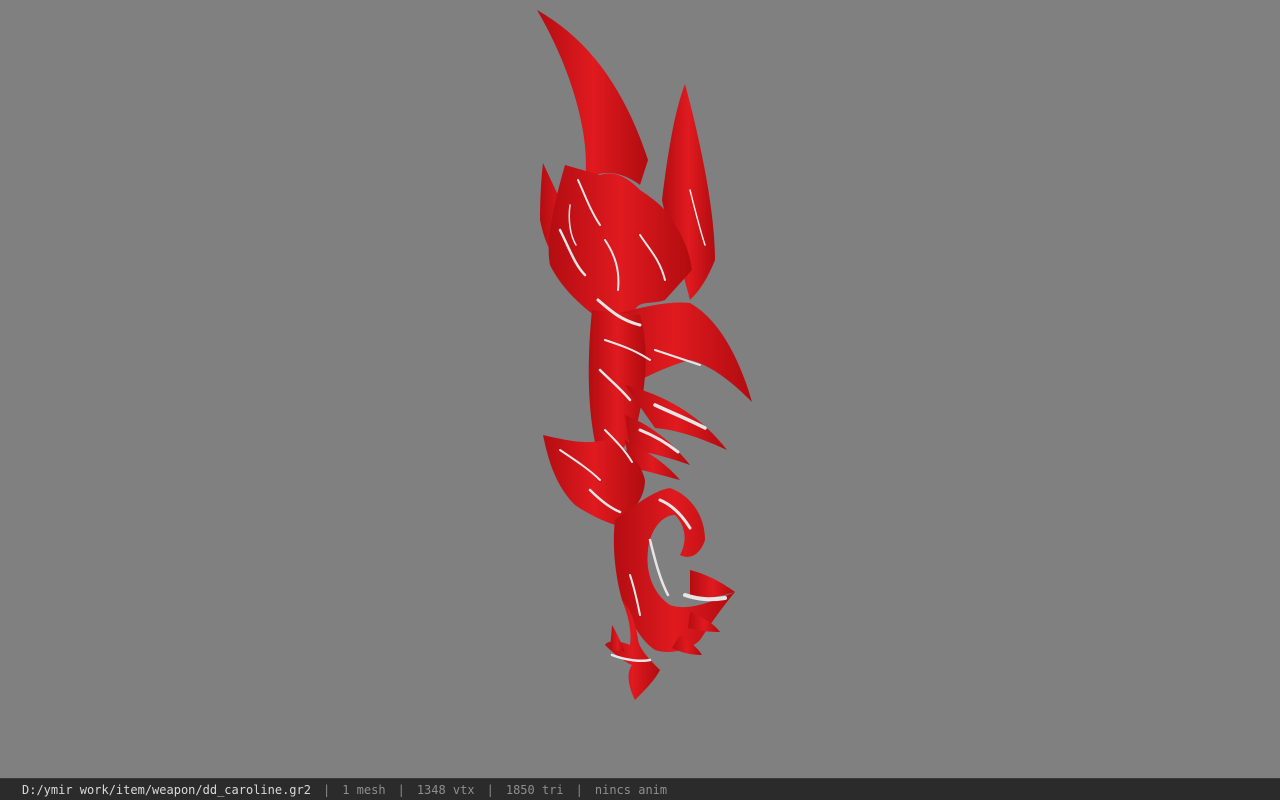 The width and height of the screenshot is (1280, 800). What do you see at coordinates (617, 638) in the screenshot?
I see `pommel-spike-left` at bounding box center [617, 638].